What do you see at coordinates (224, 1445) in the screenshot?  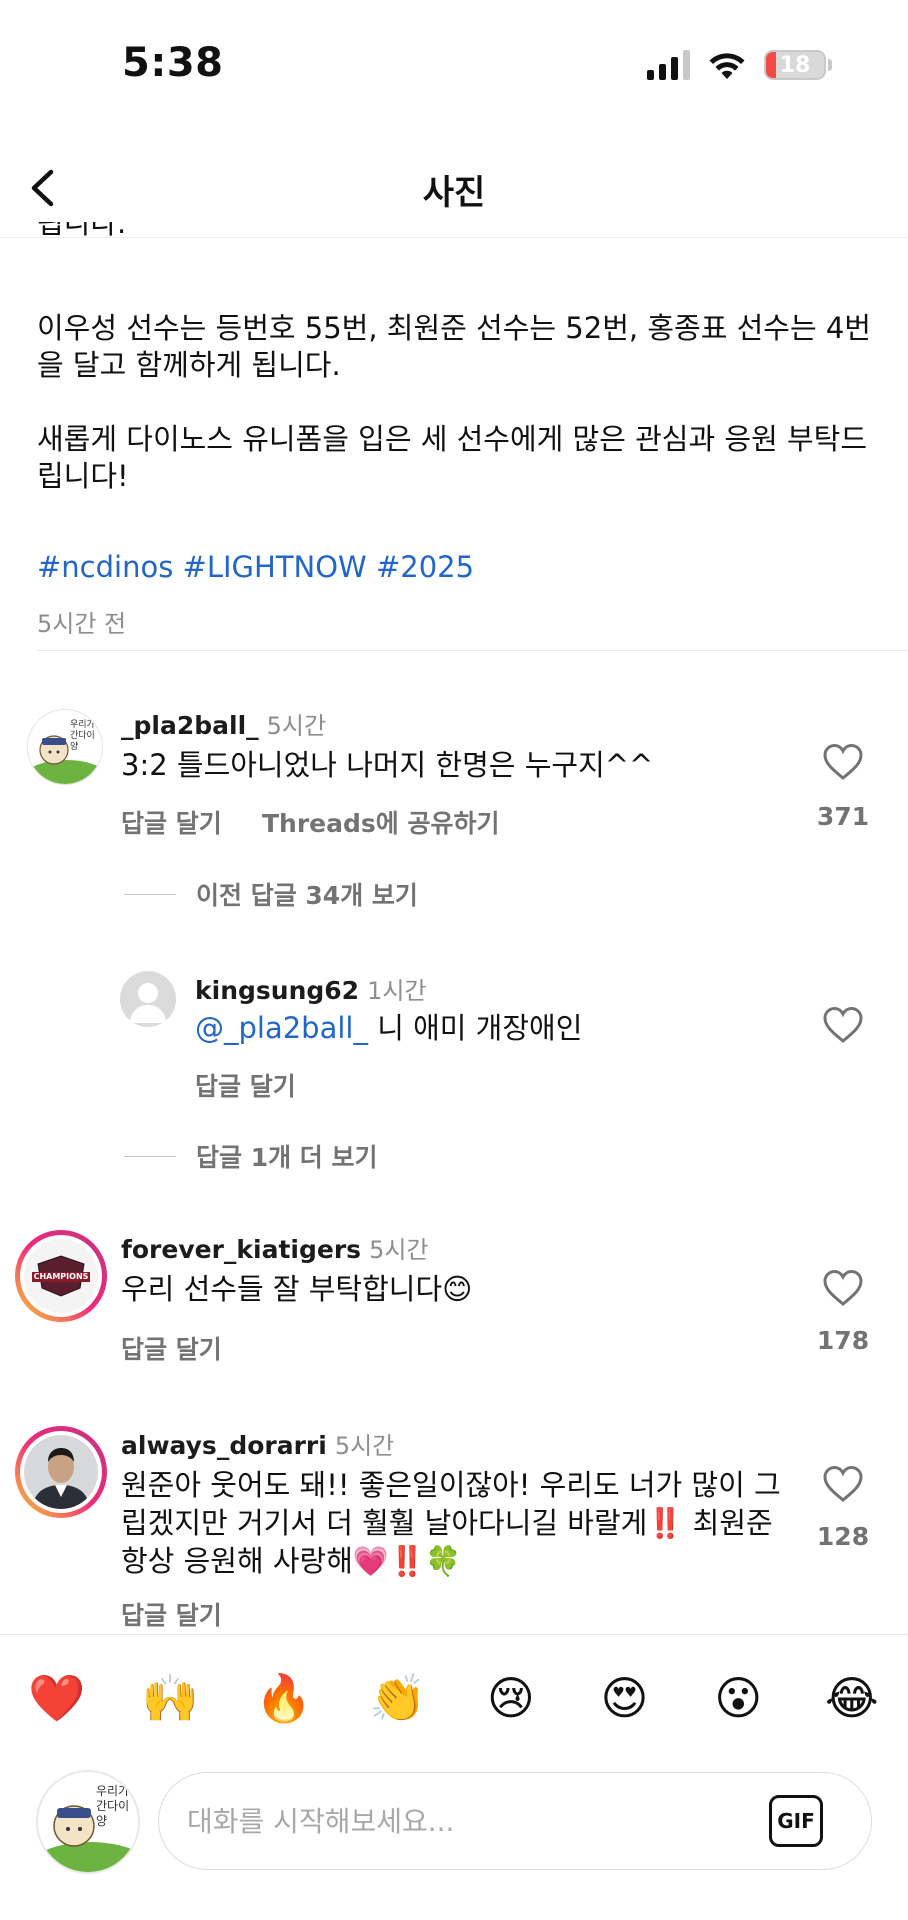 I see `comment-username-text: always_dorarri` at bounding box center [224, 1445].